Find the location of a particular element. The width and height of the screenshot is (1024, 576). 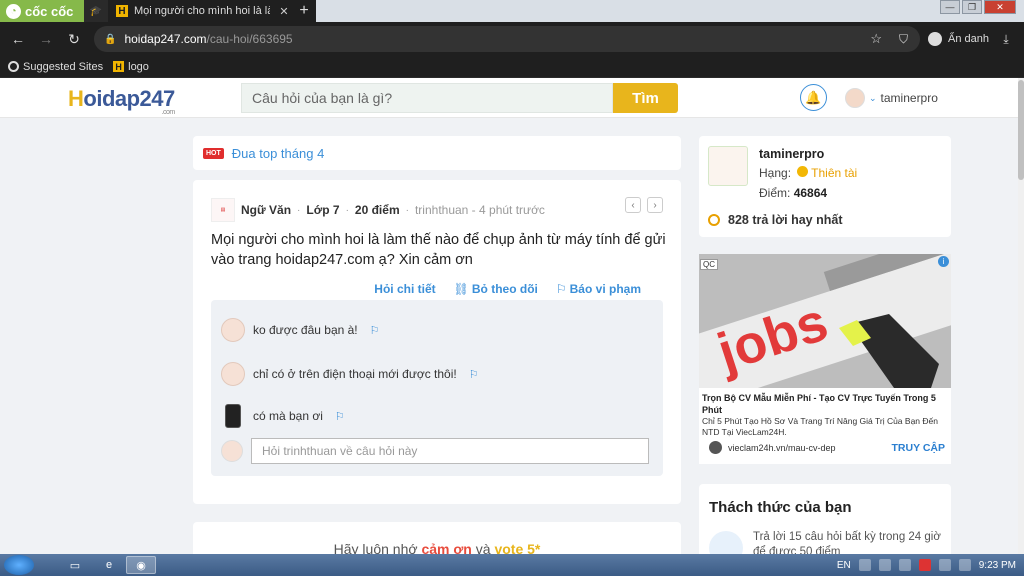

tab-active: H Mọi người cho mình hoi là làm ✕ is located at coordinates (200, 11).